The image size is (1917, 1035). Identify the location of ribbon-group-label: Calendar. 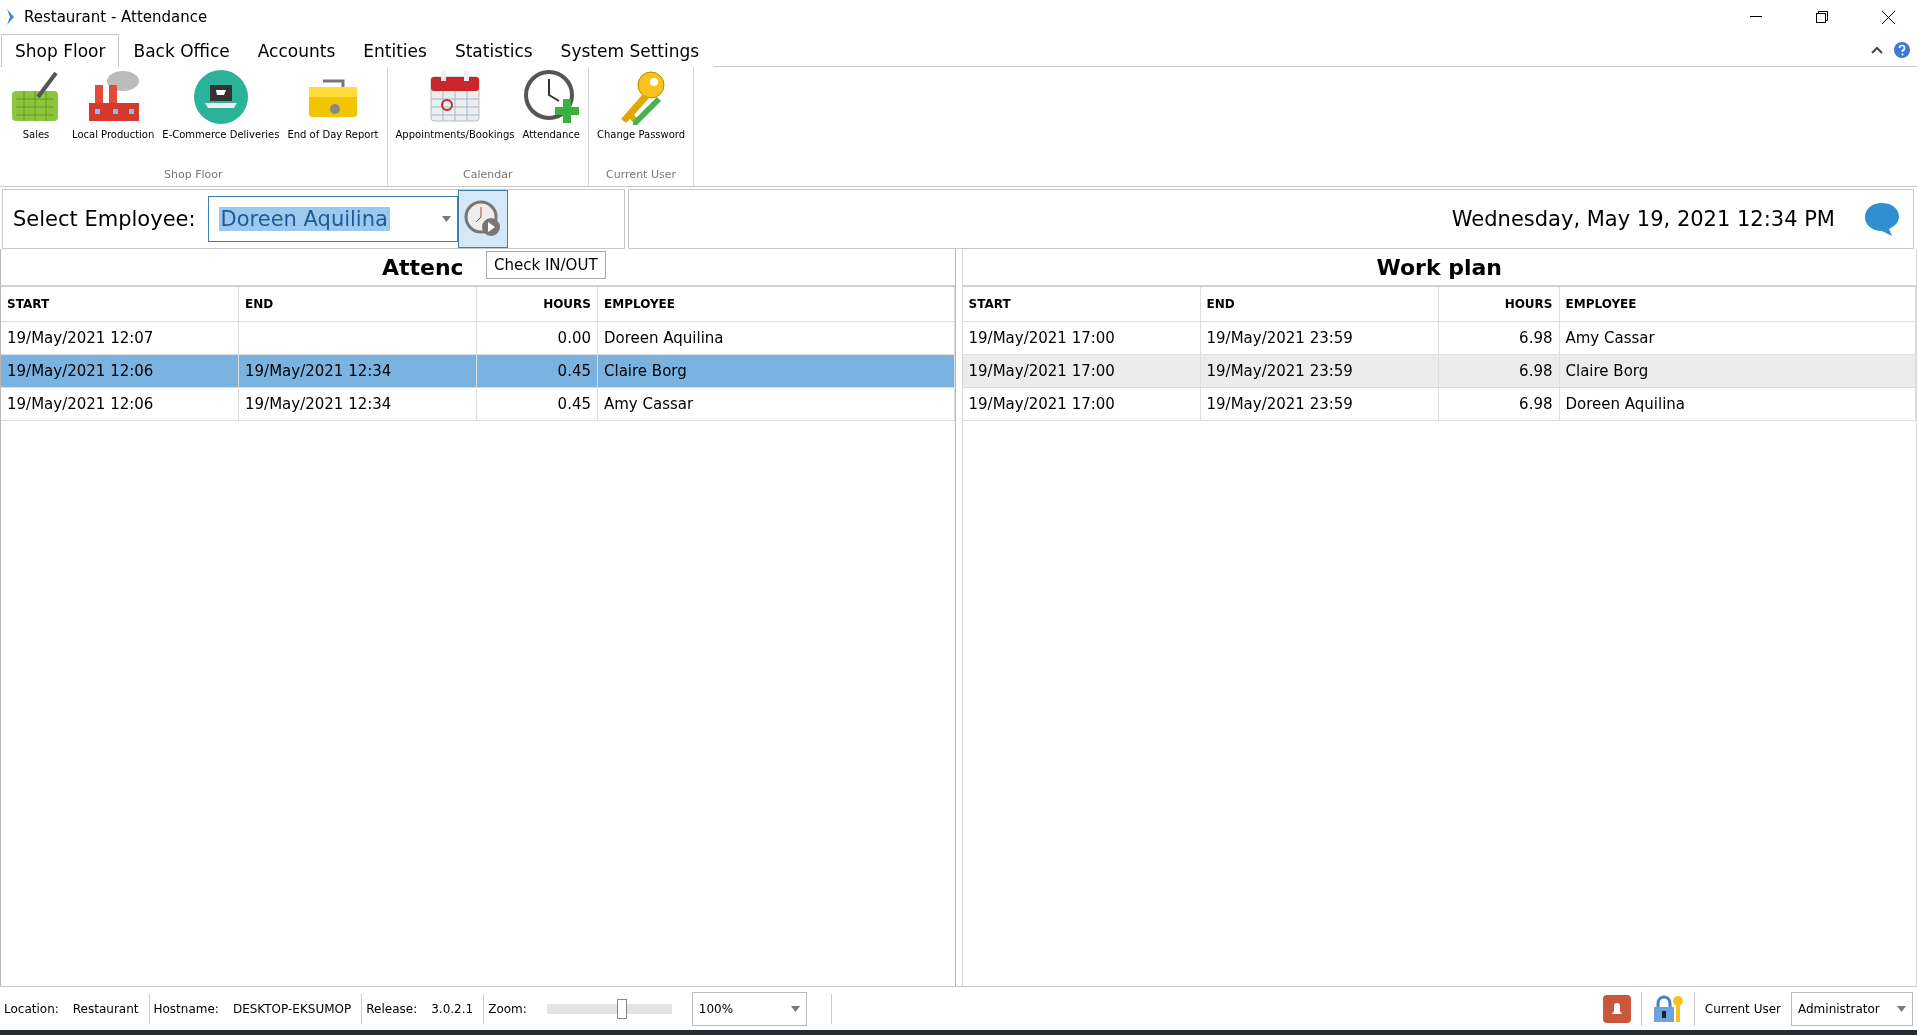
(488, 175).